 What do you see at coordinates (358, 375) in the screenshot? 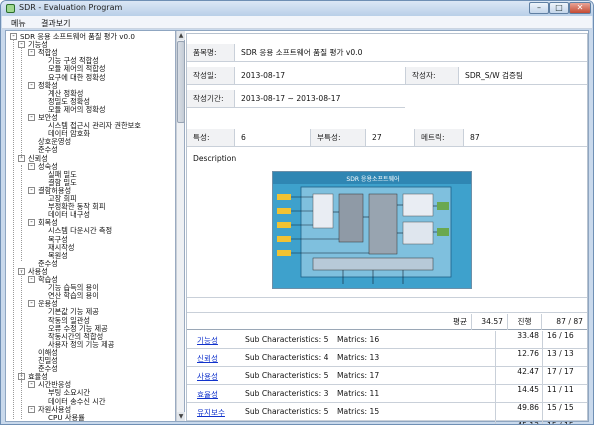
I see `metrics-count: Matrics: 17` at bounding box center [358, 375].